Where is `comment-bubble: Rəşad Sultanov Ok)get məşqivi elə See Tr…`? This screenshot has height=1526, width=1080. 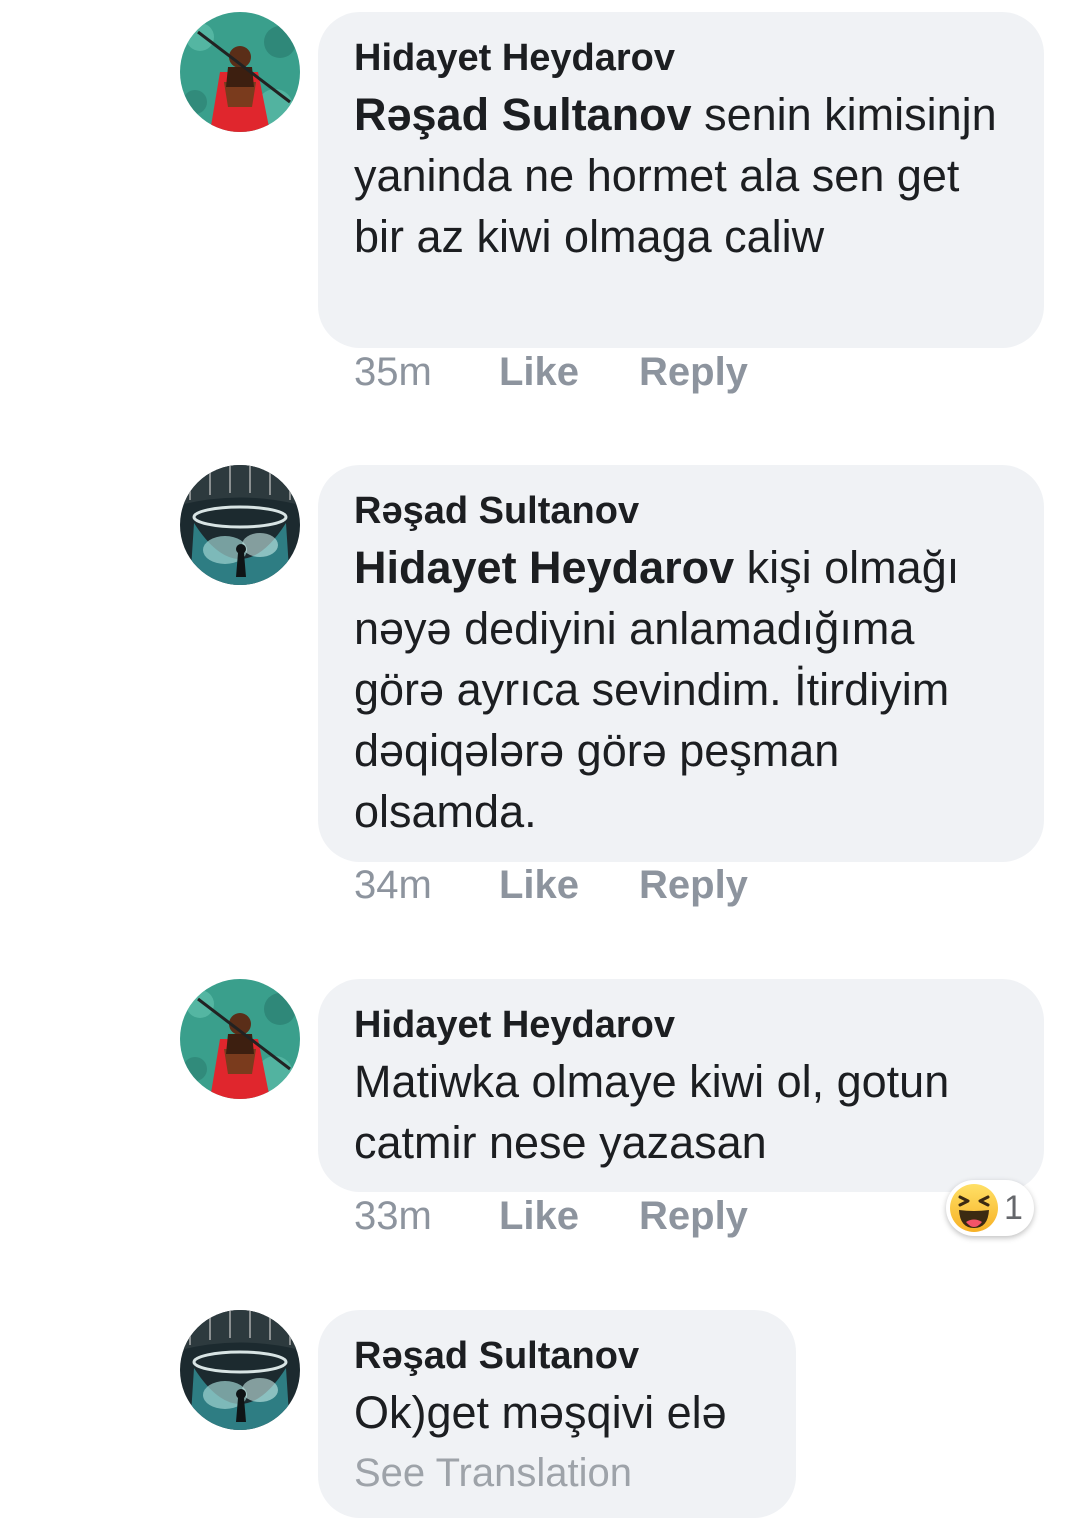
comment-bubble: Rəşad Sultanov Ok)get məşqivi elə See Tr… is located at coordinates (557, 1414).